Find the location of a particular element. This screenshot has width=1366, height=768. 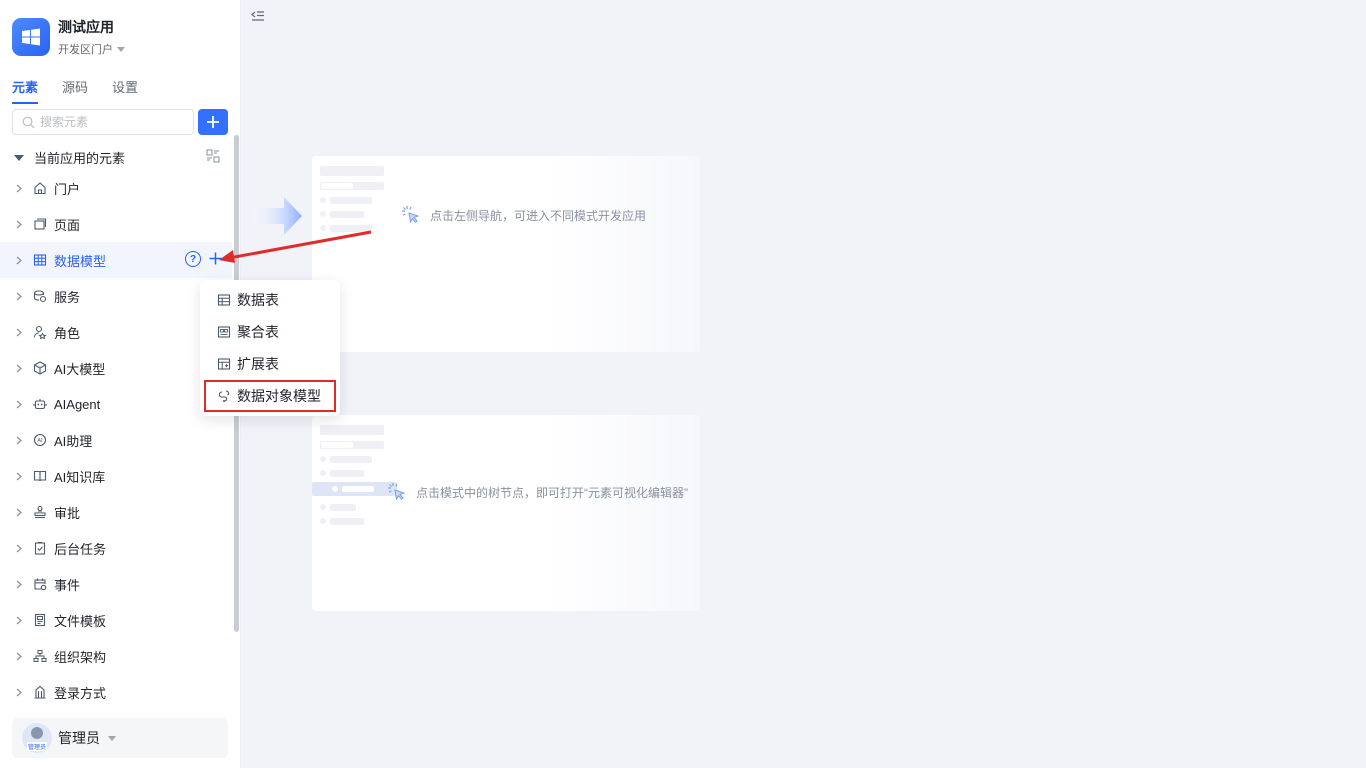

tree-item-ai-agent: AIAgent is located at coordinates (116, 404).